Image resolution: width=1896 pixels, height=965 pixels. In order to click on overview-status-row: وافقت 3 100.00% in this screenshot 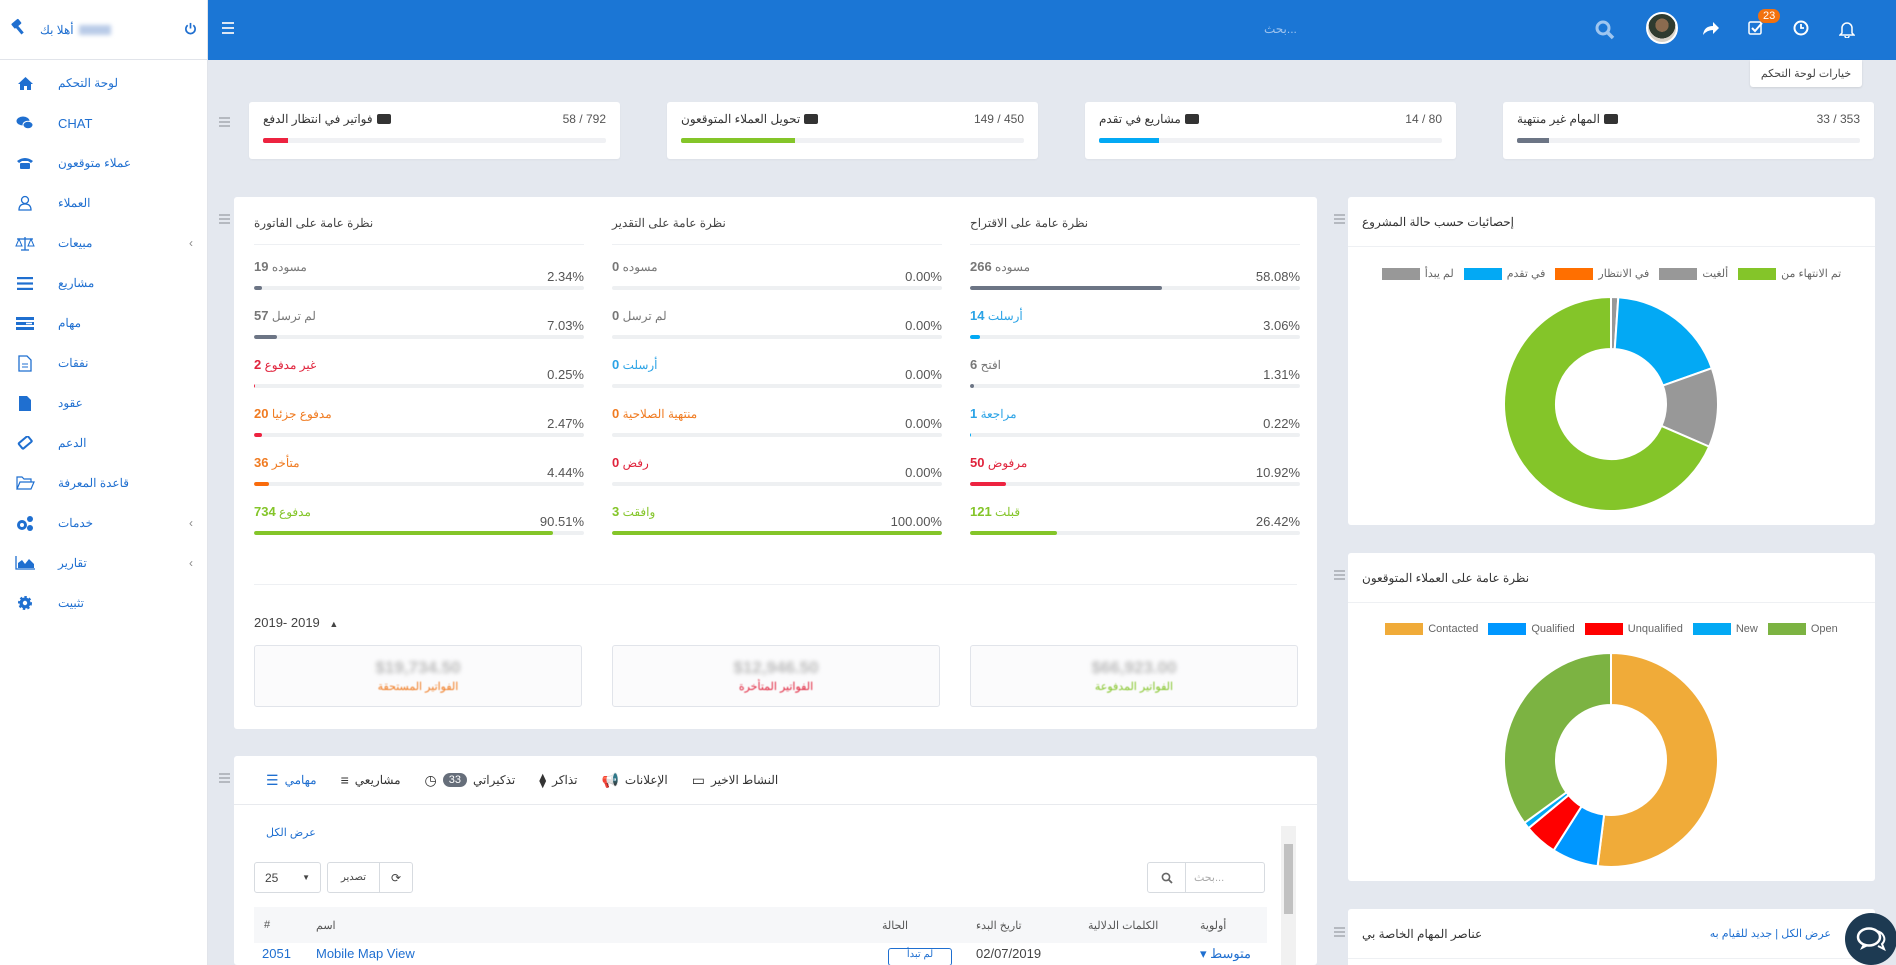, I will do `click(777, 518)`.